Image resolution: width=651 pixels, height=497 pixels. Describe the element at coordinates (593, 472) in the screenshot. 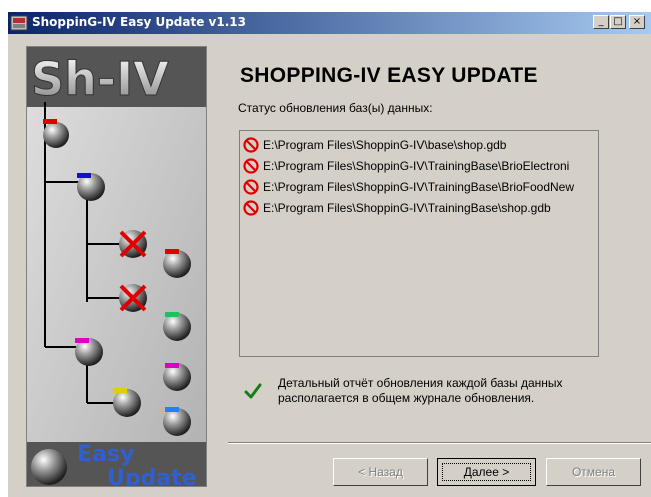

I see `cancel-button: Отмена` at that location.